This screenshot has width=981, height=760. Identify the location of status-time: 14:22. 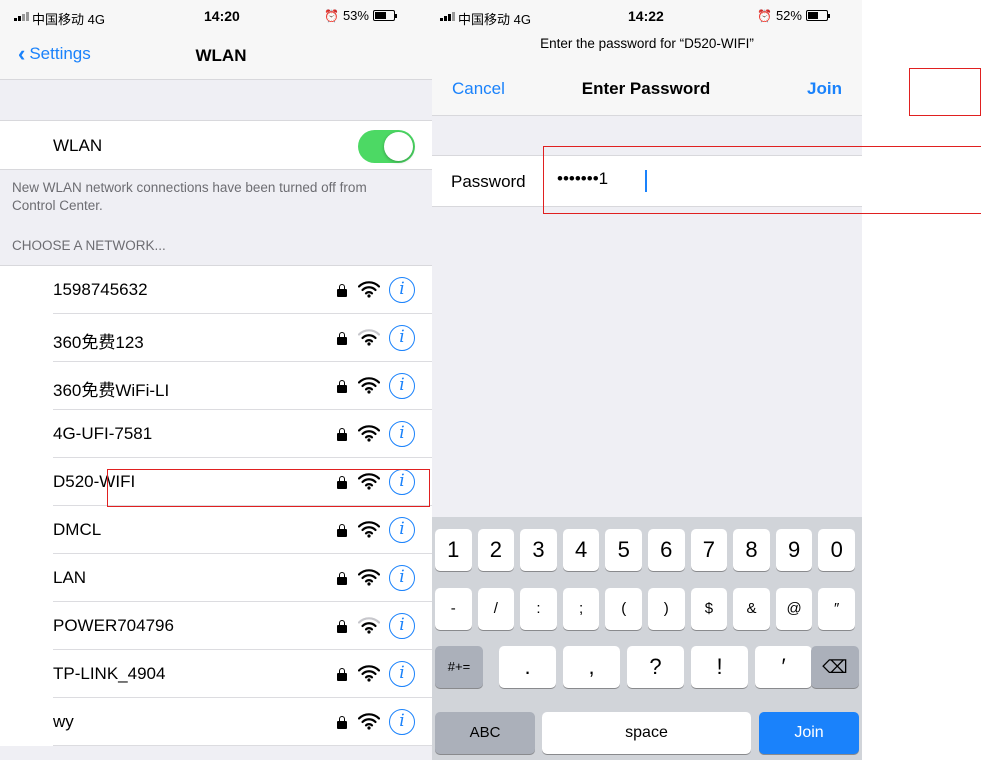
(646, 16).